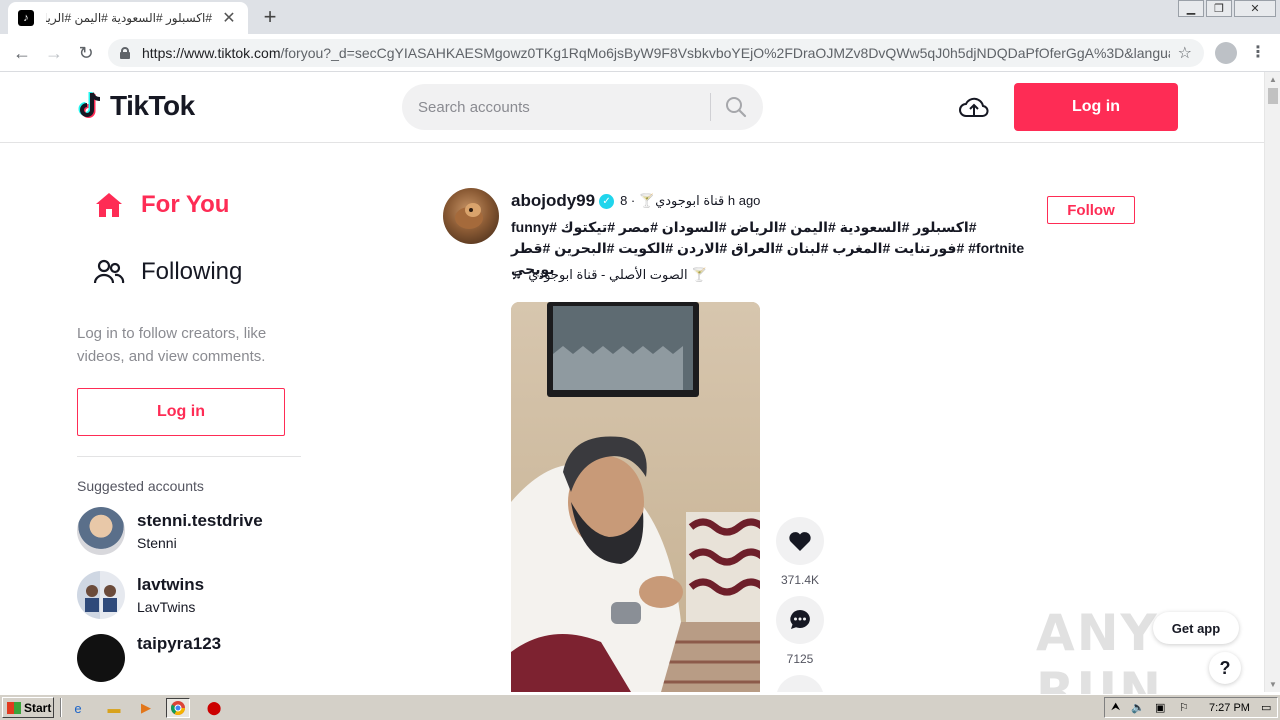  I want to click on minimize-button: ▁, so click(1191, 8).